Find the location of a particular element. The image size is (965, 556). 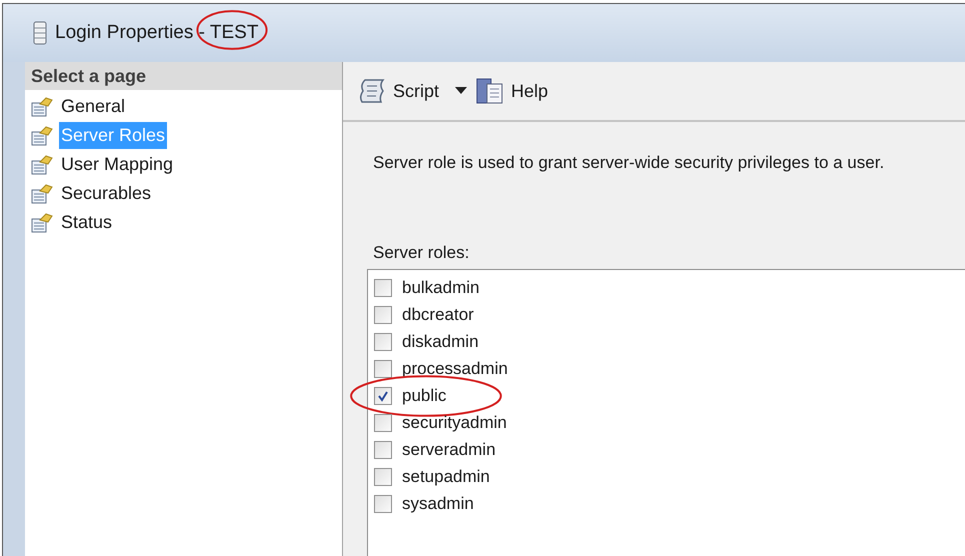

description-text: Server role is used to grant server-wide security privileges to a user. is located at coordinates (629, 163).